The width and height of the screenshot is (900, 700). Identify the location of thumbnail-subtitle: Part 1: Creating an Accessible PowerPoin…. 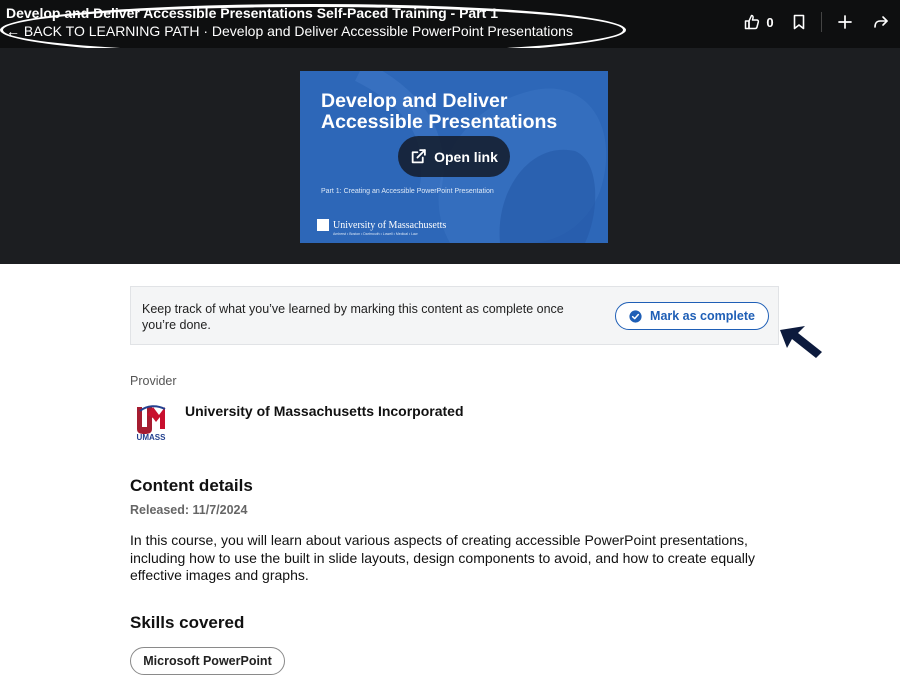
(407, 191).